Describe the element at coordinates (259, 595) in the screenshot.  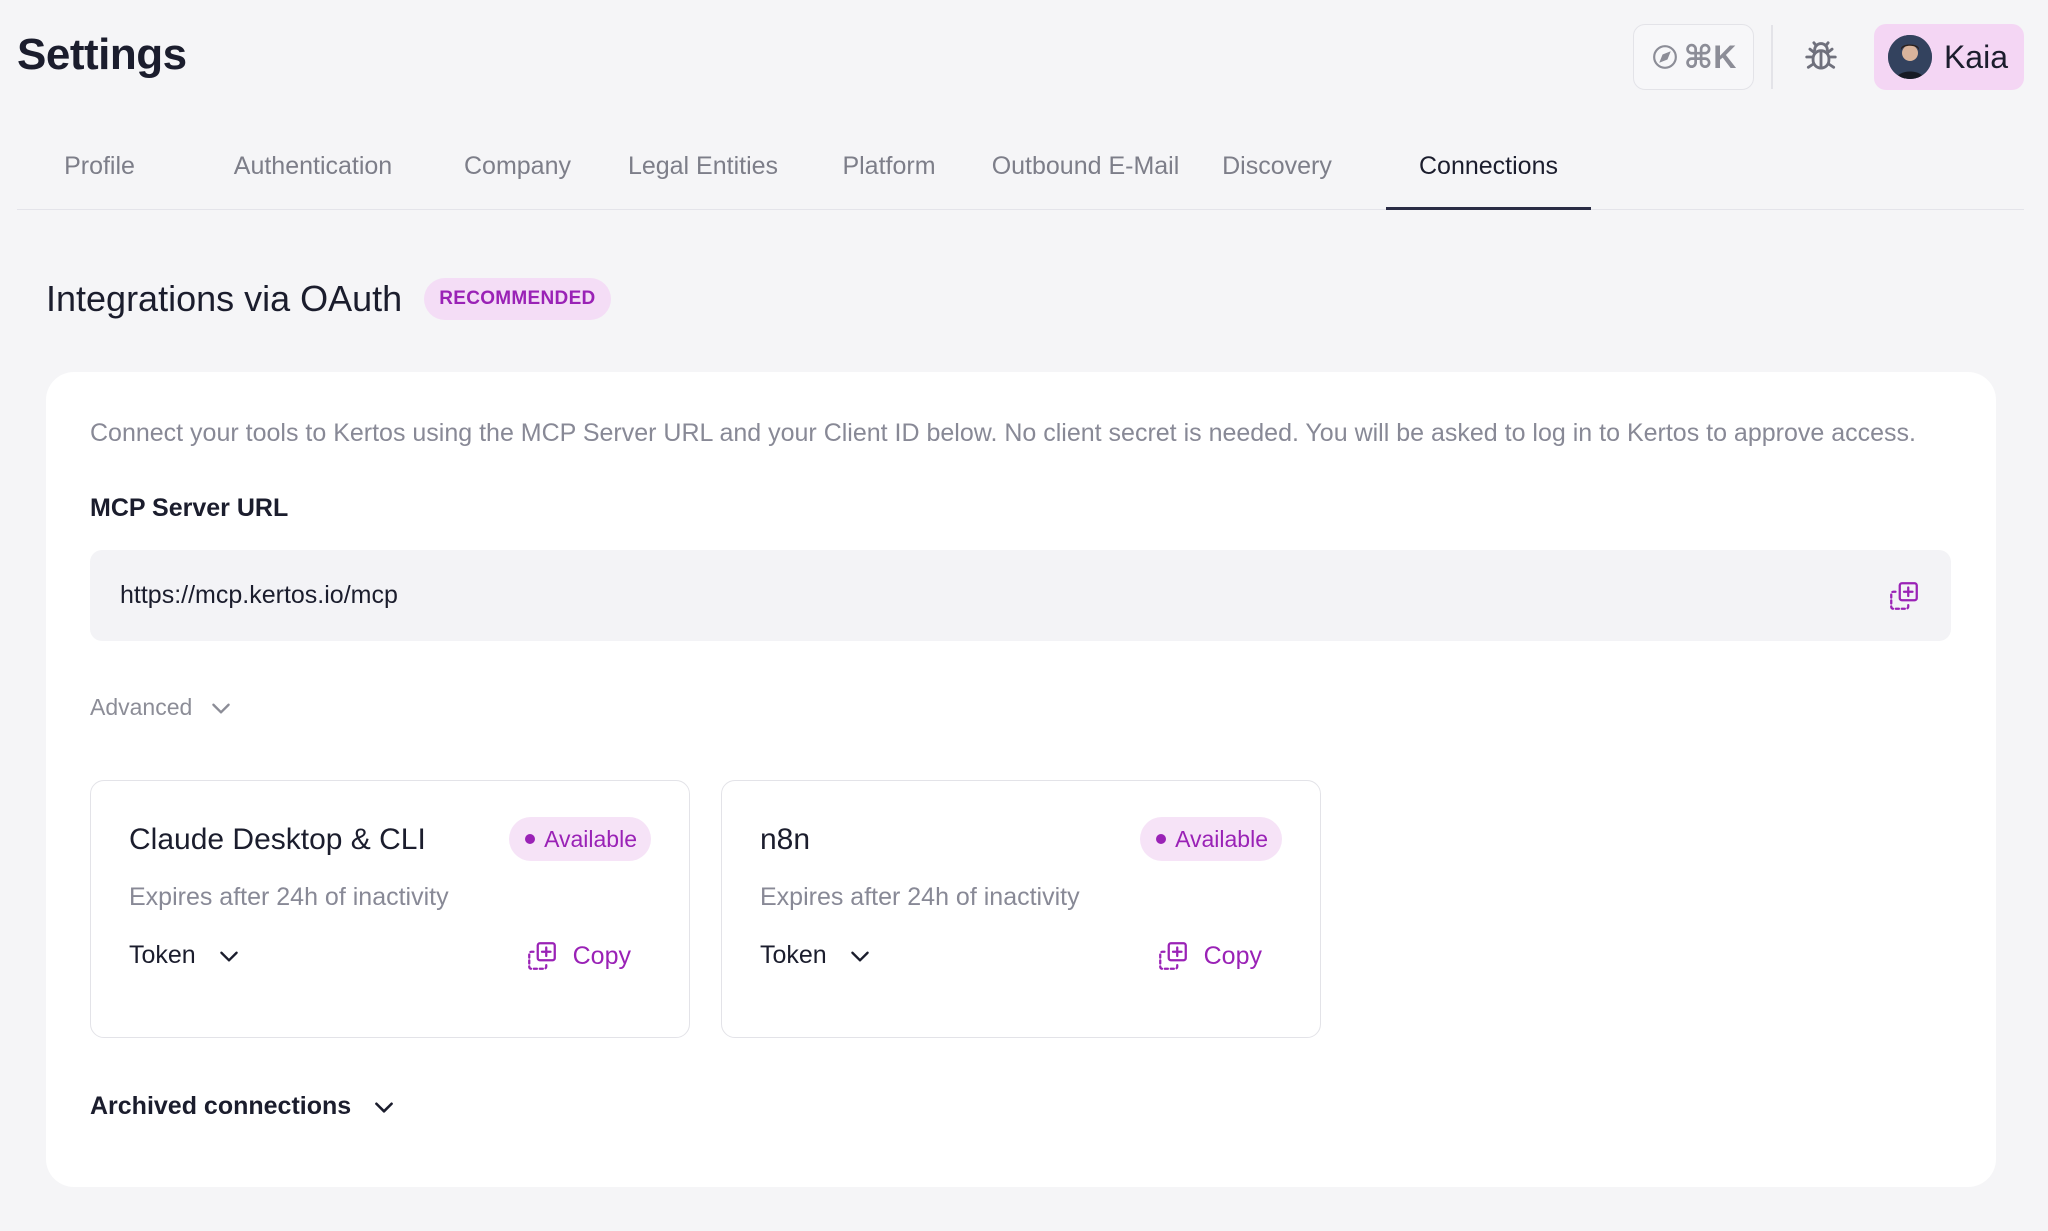
I see `mcp-url-value: https://mcp.kertos.io/mcp` at that location.